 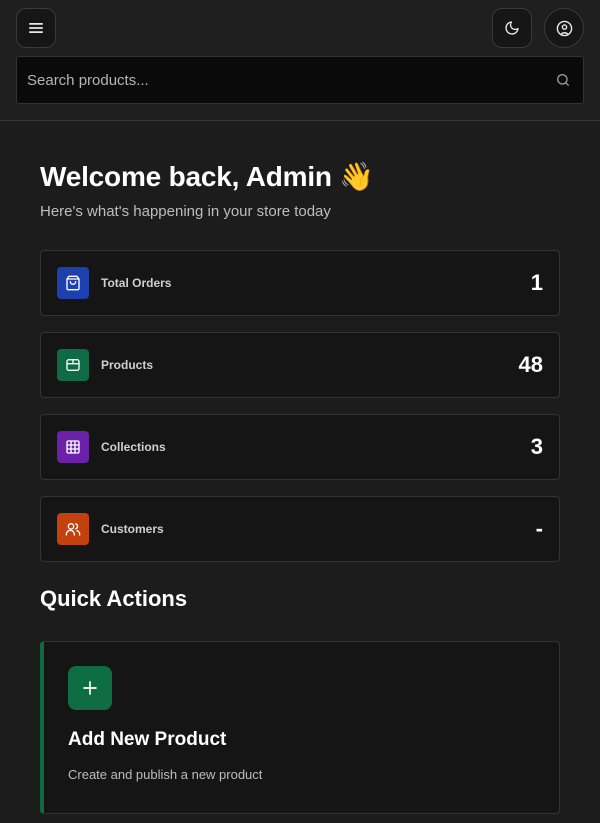 I want to click on stat-label: Total Orders, so click(x=136, y=283).